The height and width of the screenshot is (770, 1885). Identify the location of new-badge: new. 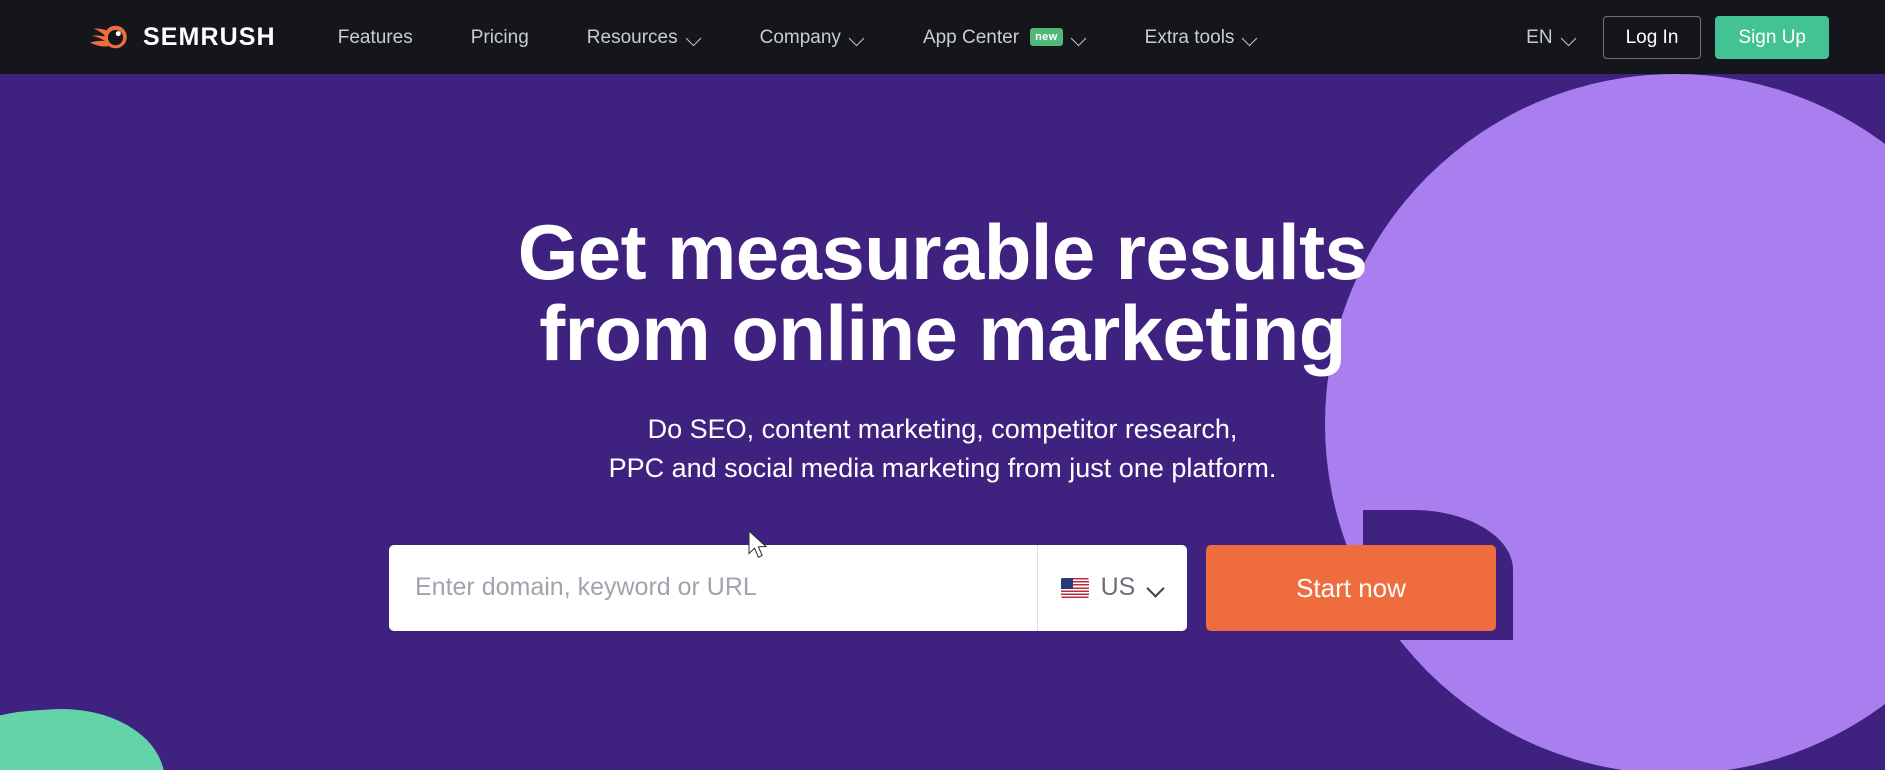
(1046, 37).